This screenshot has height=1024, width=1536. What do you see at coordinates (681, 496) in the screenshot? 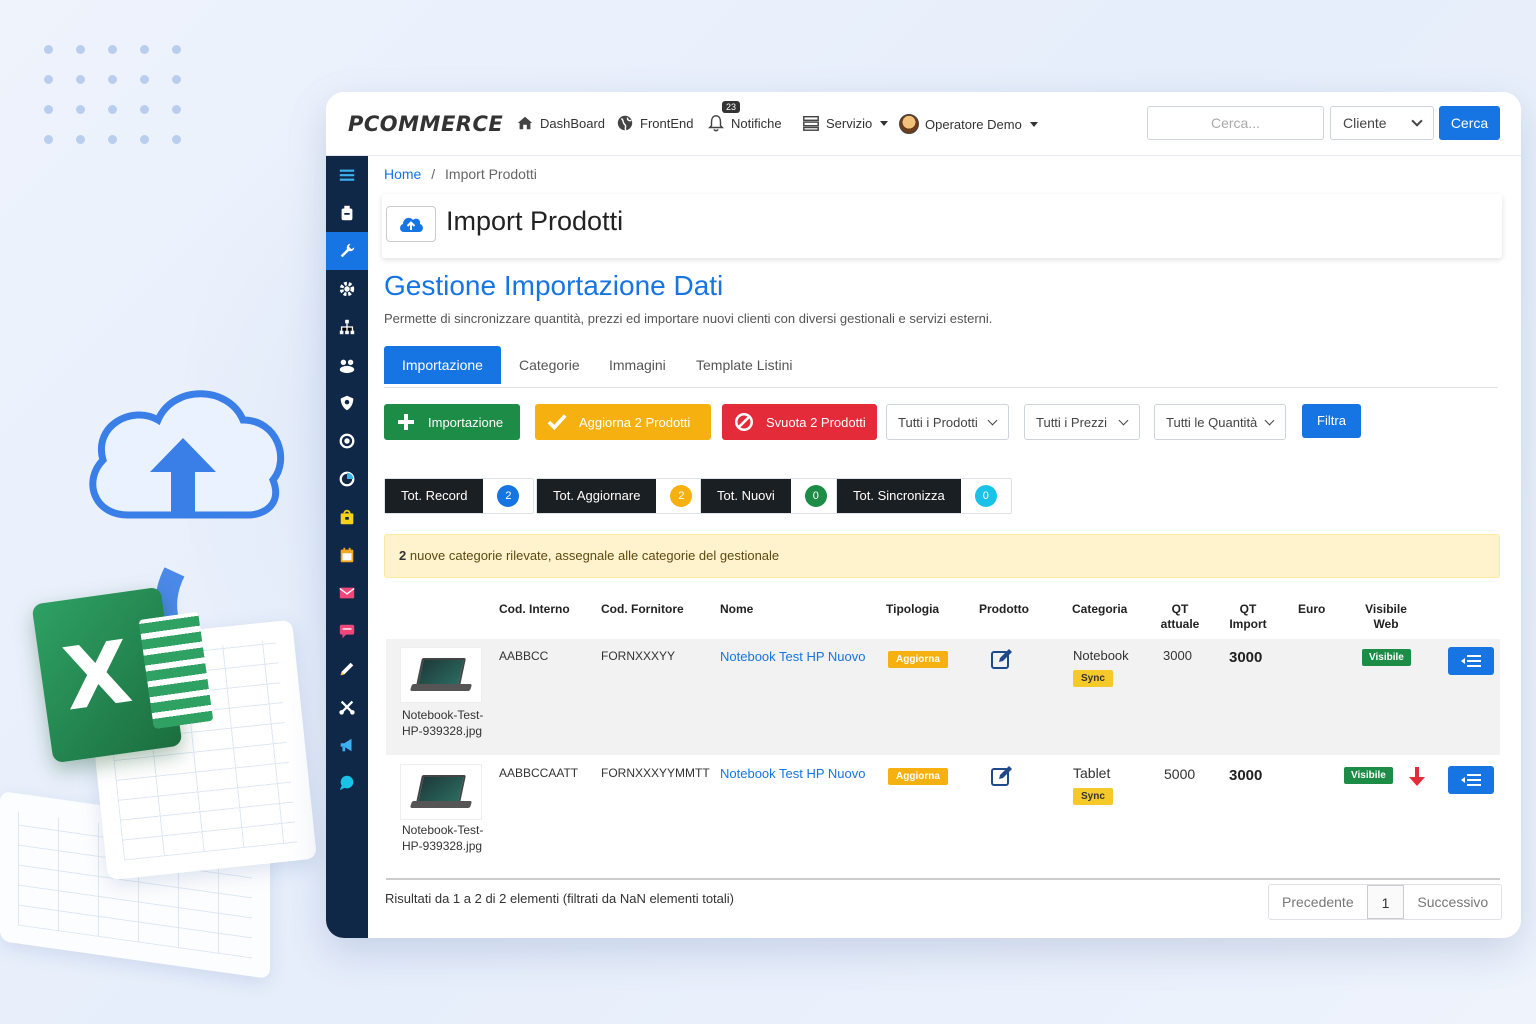
I see `counter-value-badge: 2` at bounding box center [681, 496].